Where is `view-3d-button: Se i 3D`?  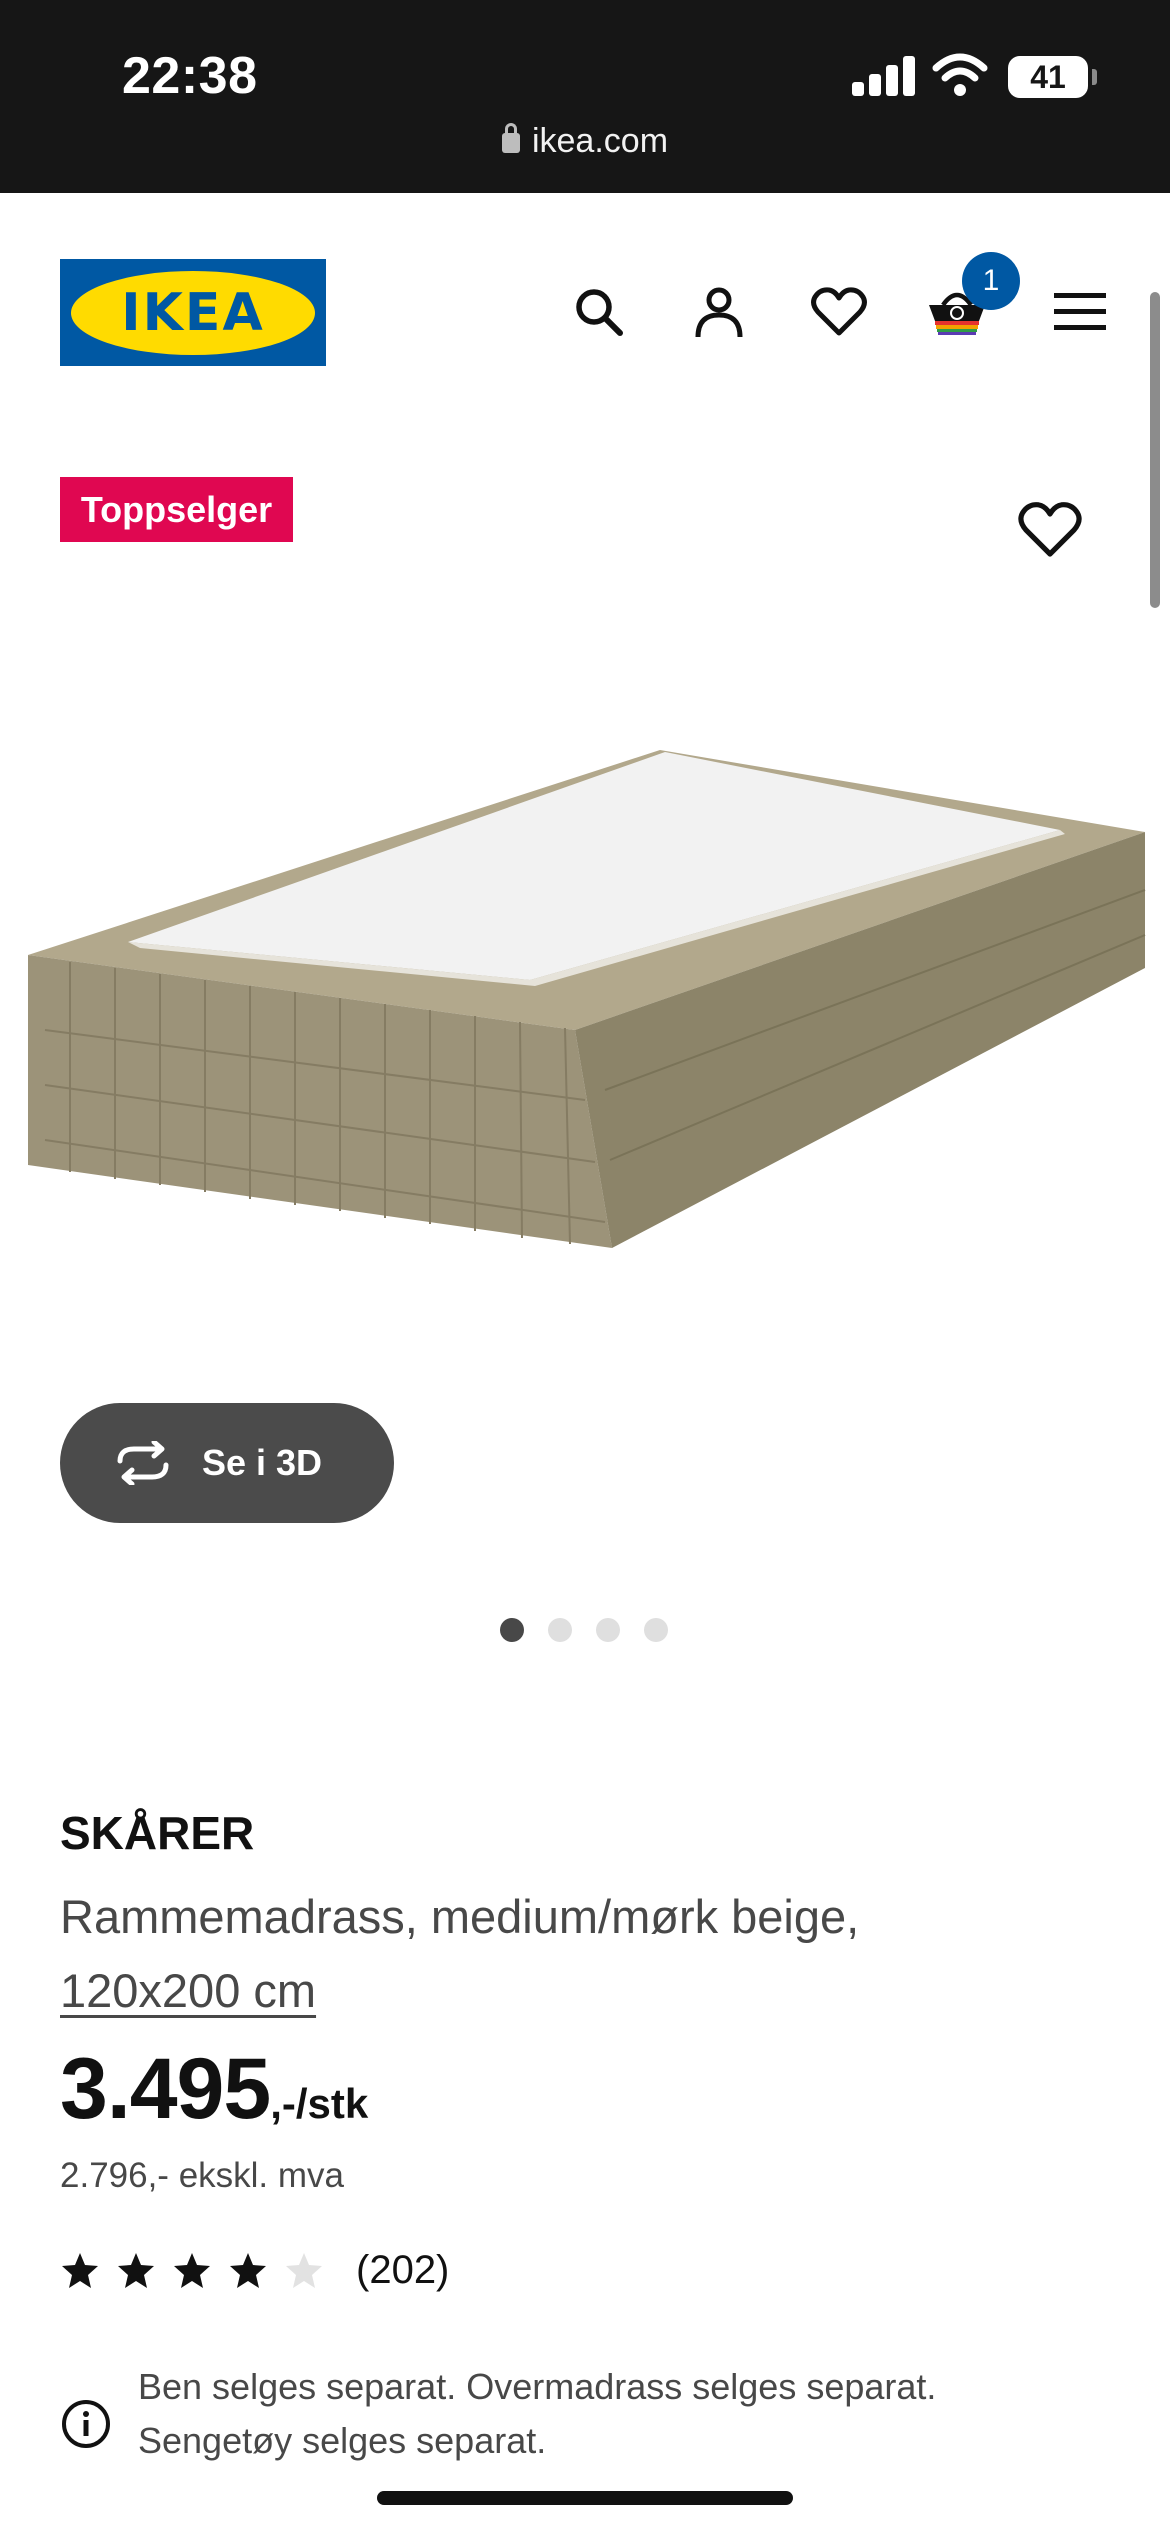 view-3d-button: Se i 3D is located at coordinates (227, 1463).